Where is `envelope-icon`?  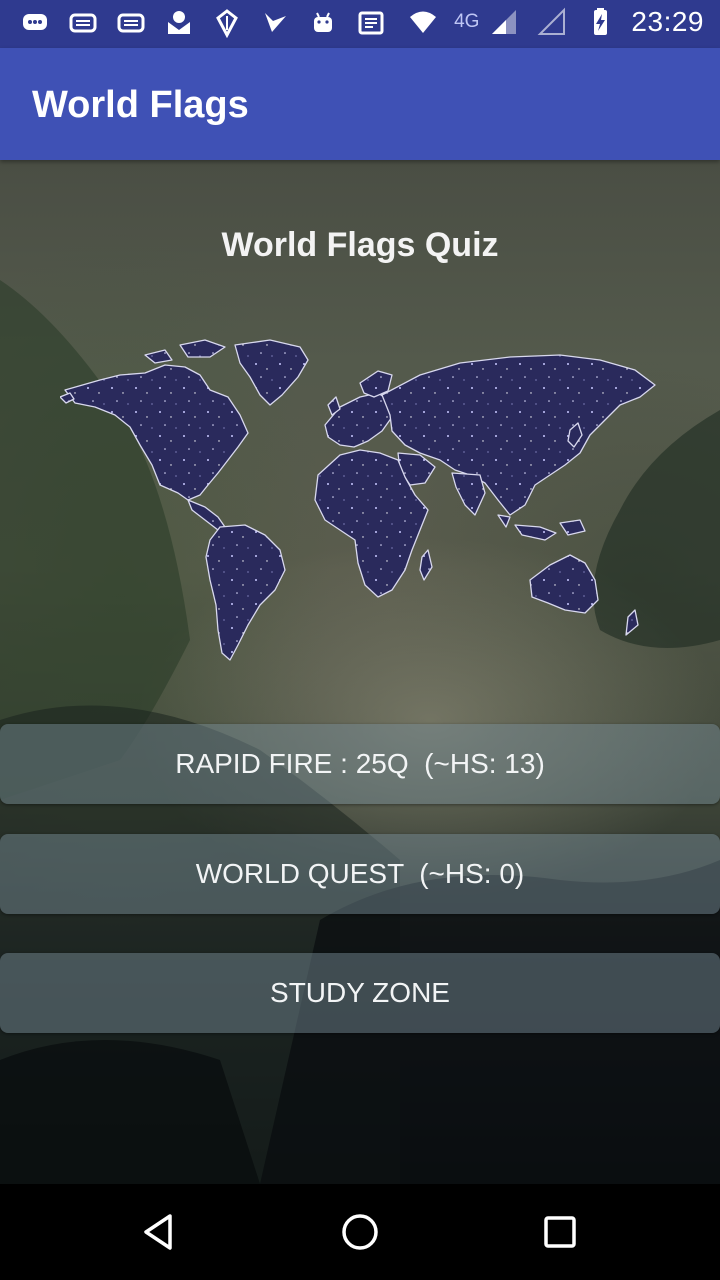 envelope-icon is located at coordinates (179, 23).